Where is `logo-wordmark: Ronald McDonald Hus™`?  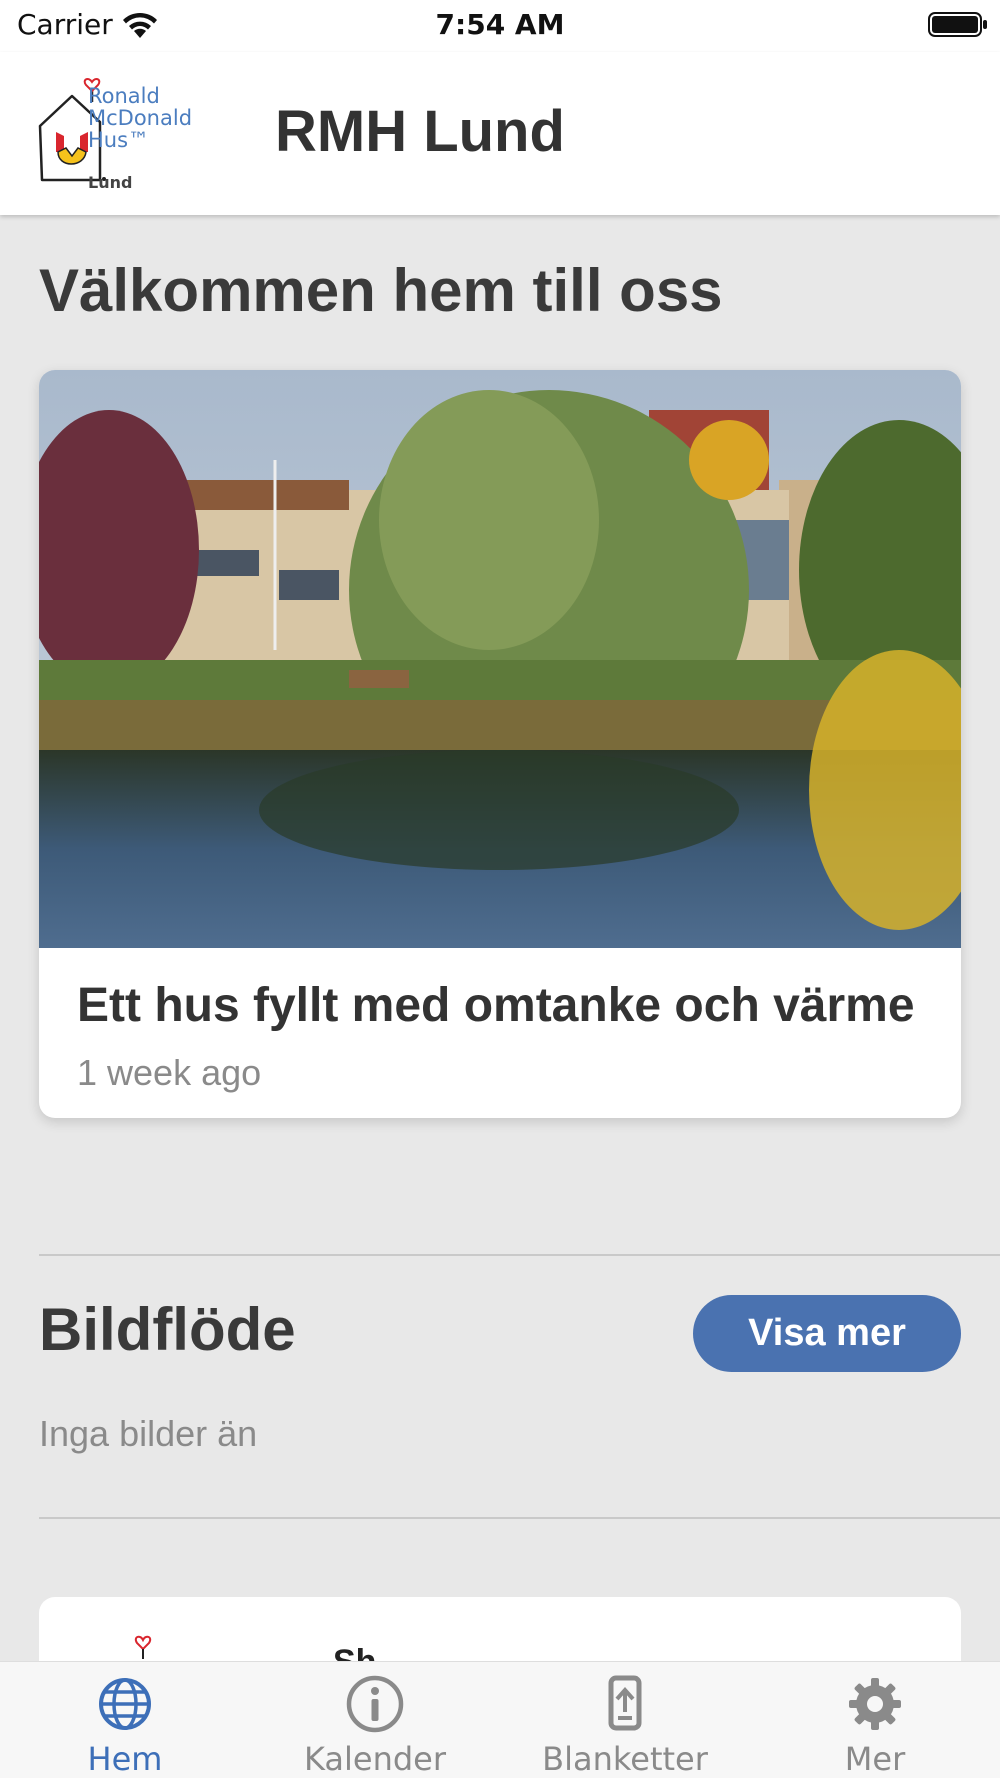
logo-wordmark: Ronald McDonald Hus™ is located at coordinates (140, 118).